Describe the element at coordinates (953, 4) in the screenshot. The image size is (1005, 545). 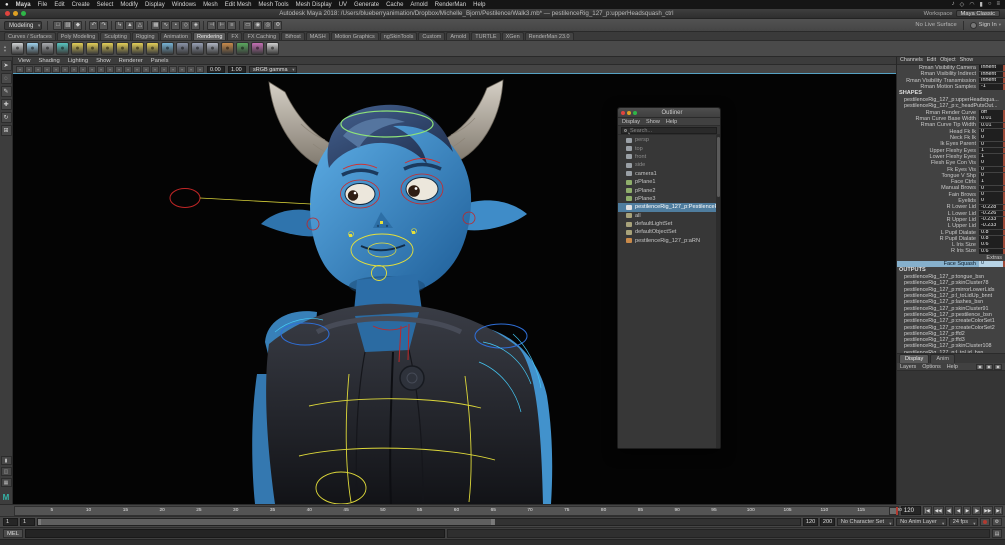
I see `volume-icon: ♪` at that location.